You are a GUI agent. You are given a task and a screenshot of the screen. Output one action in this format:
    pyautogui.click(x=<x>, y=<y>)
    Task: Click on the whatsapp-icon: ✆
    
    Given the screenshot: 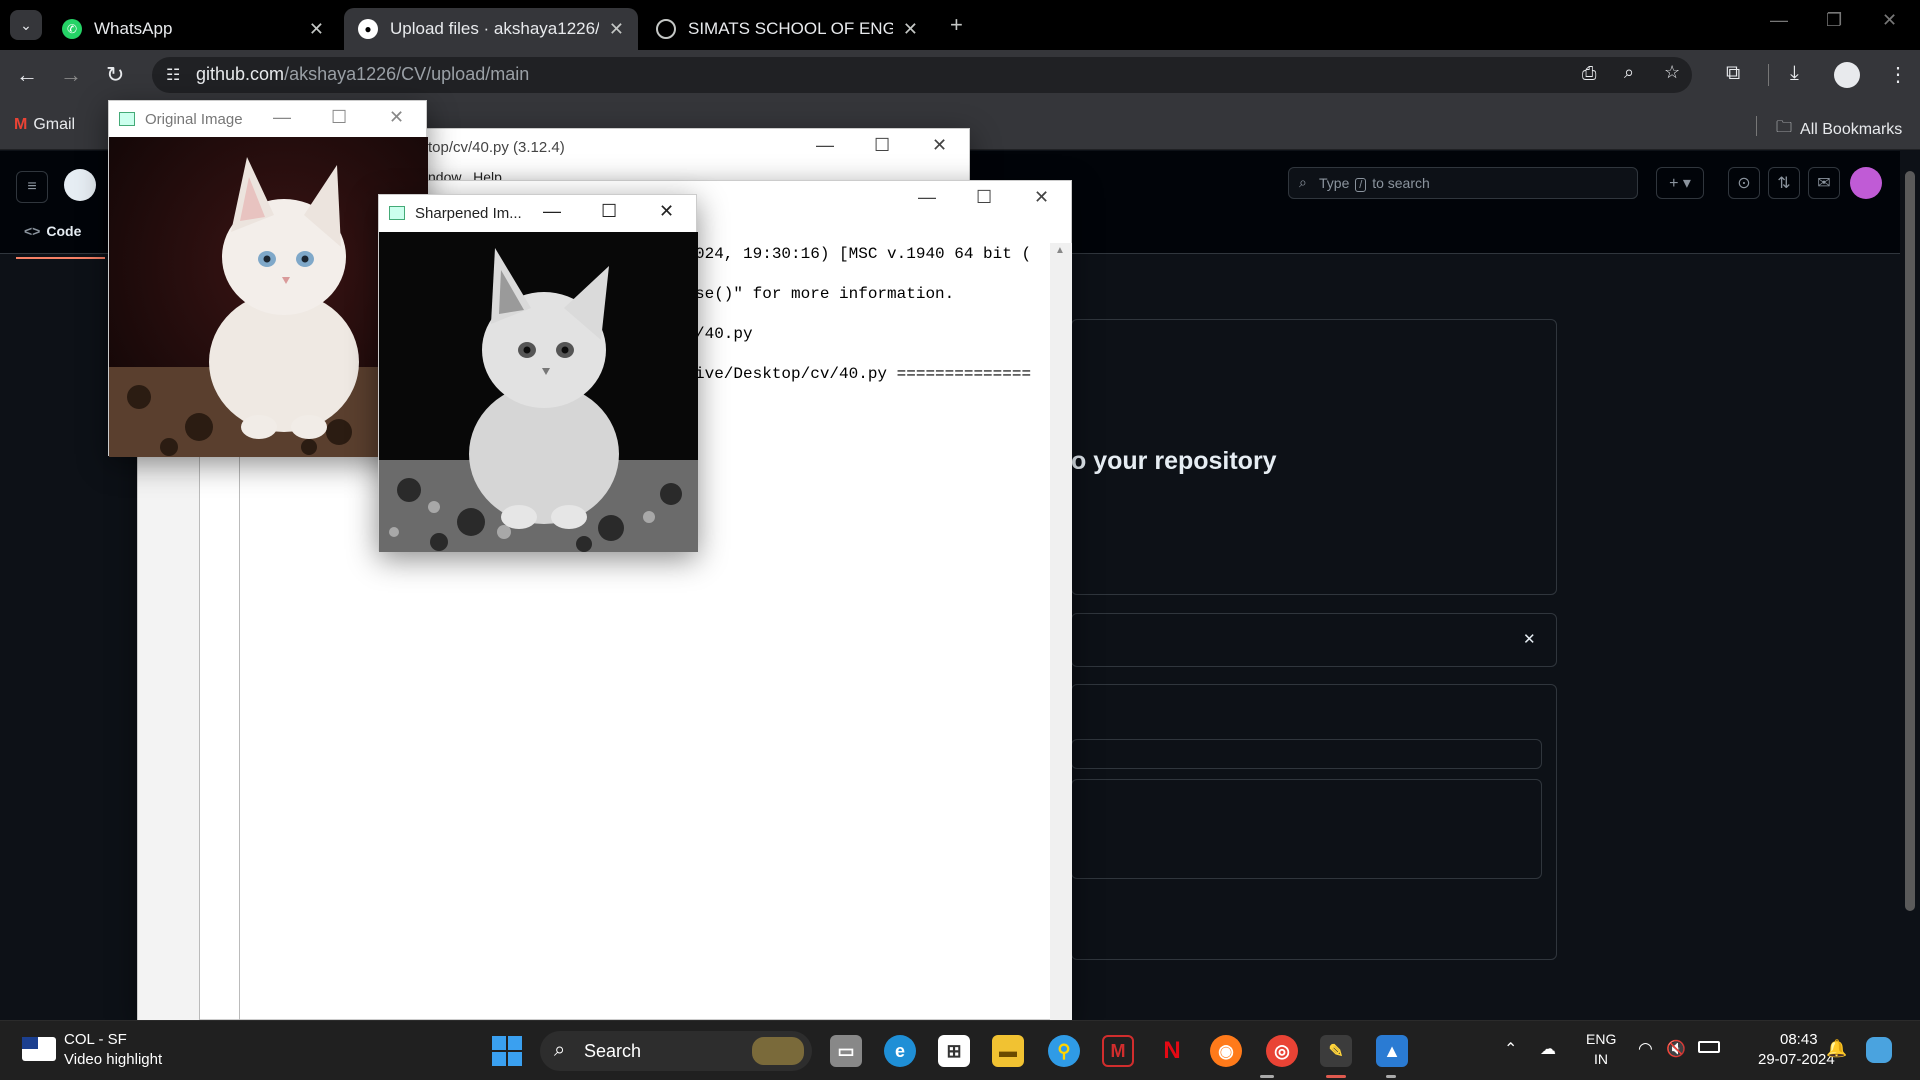 What is the action you would take?
    pyautogui.click(x=72, y=29)
    